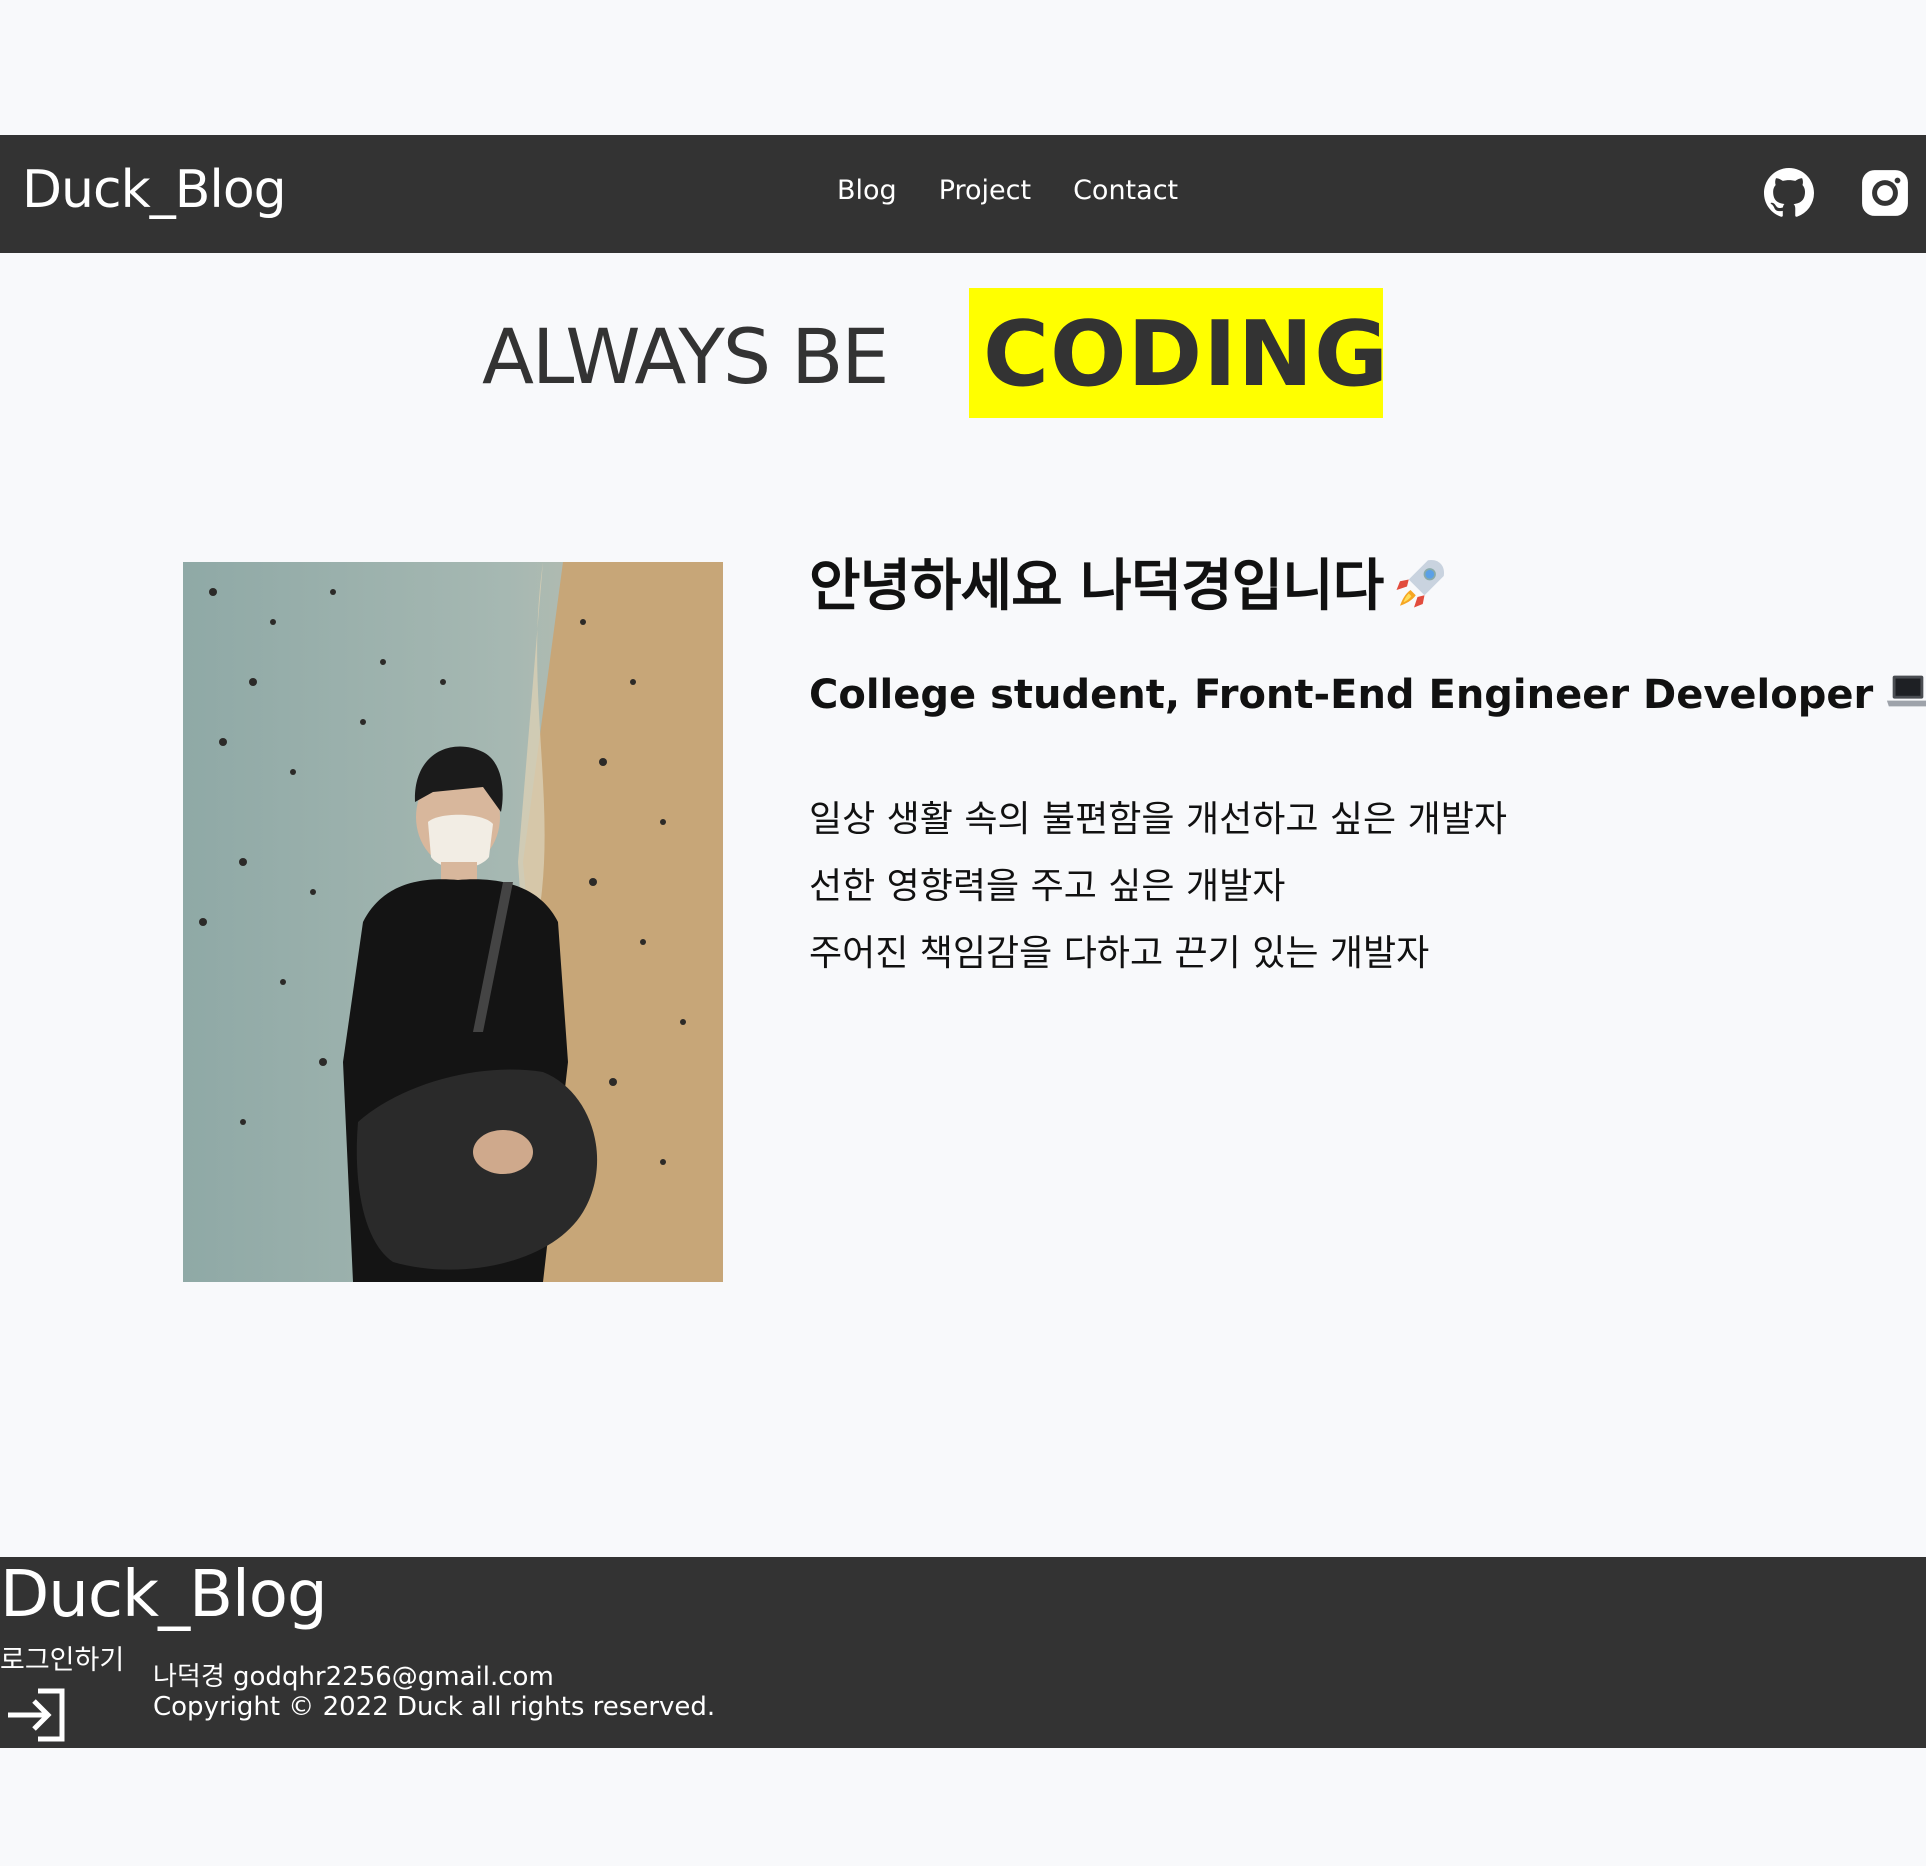 The width and height of the screenshot is (1926, 1866). I want to click on greeting-heading: 안녕하세요 나덕경입니다, so click(1129, 587).